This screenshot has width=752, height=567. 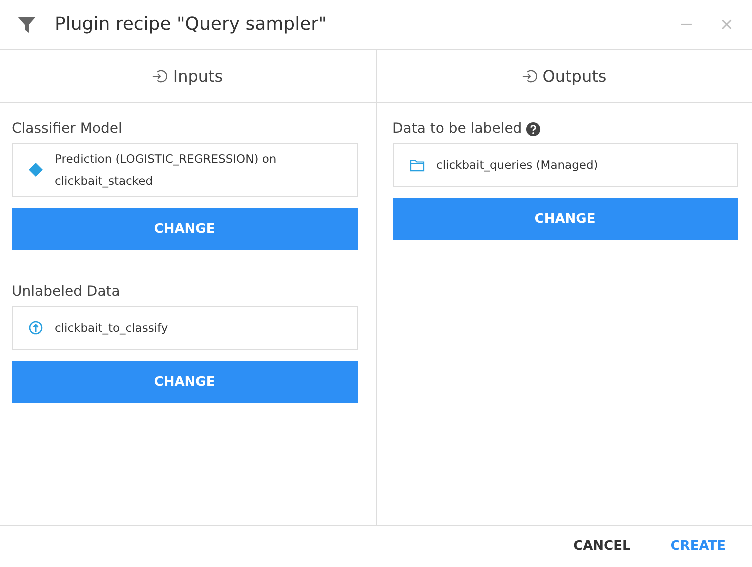 What do you see at coordinates (36, 170) in the screenshot?
I see `model-icon` at bounding box center [36, 170].